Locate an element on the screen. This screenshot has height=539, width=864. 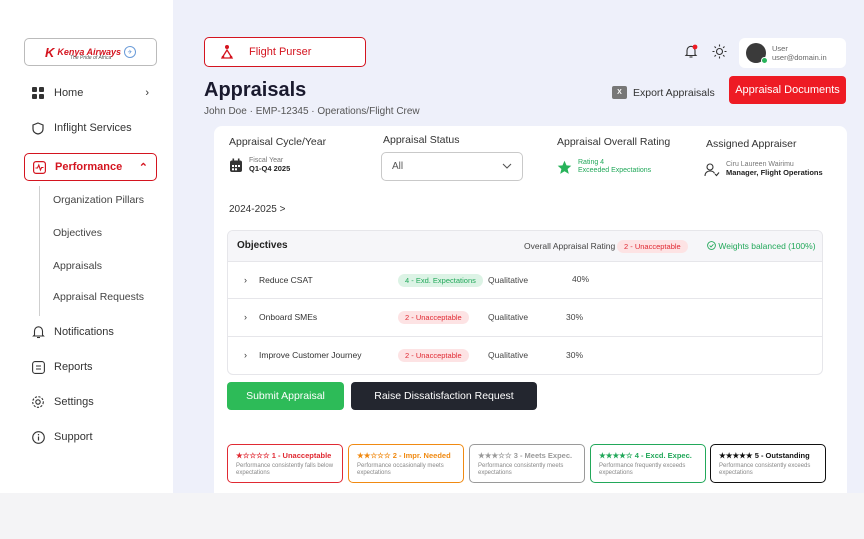
shield-icon is located at coordinates (38, 128).